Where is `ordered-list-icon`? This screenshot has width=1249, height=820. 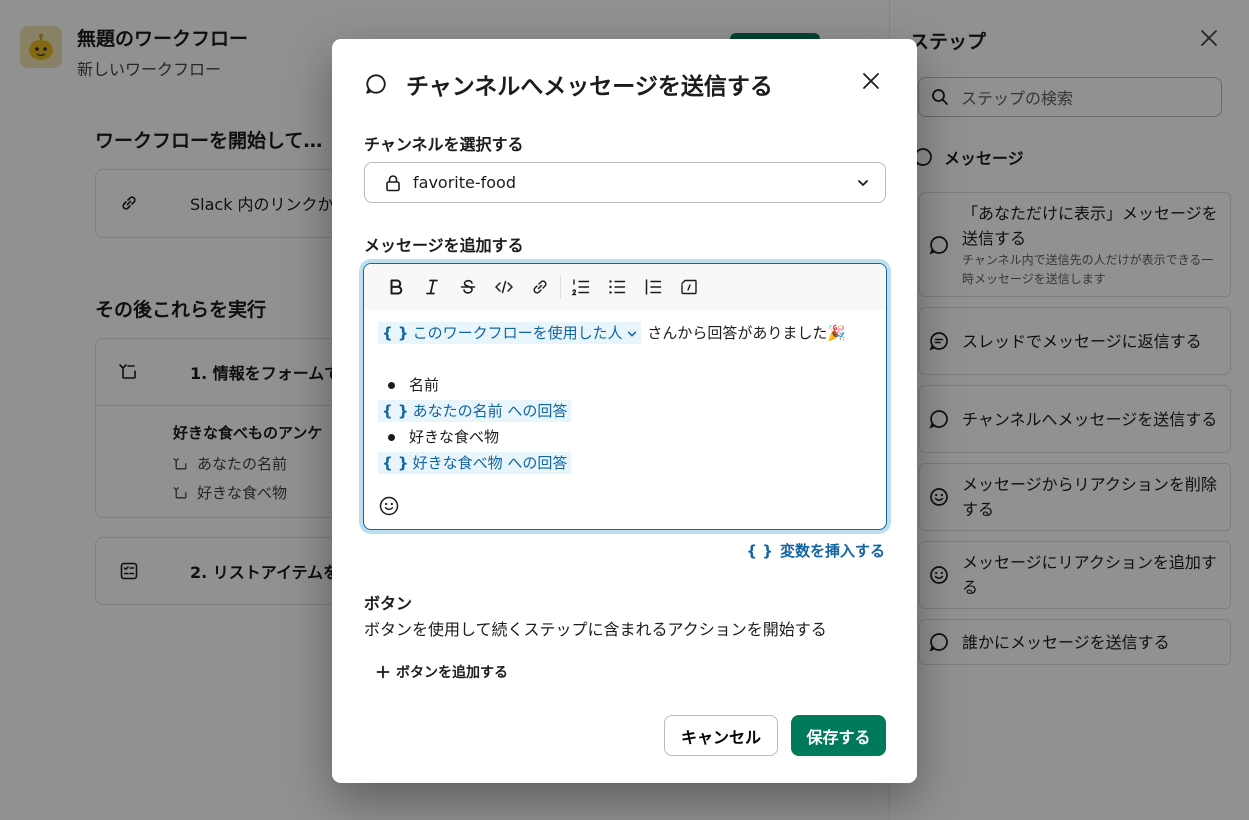
ordered-list-icon is located at coordinates (581, 287).